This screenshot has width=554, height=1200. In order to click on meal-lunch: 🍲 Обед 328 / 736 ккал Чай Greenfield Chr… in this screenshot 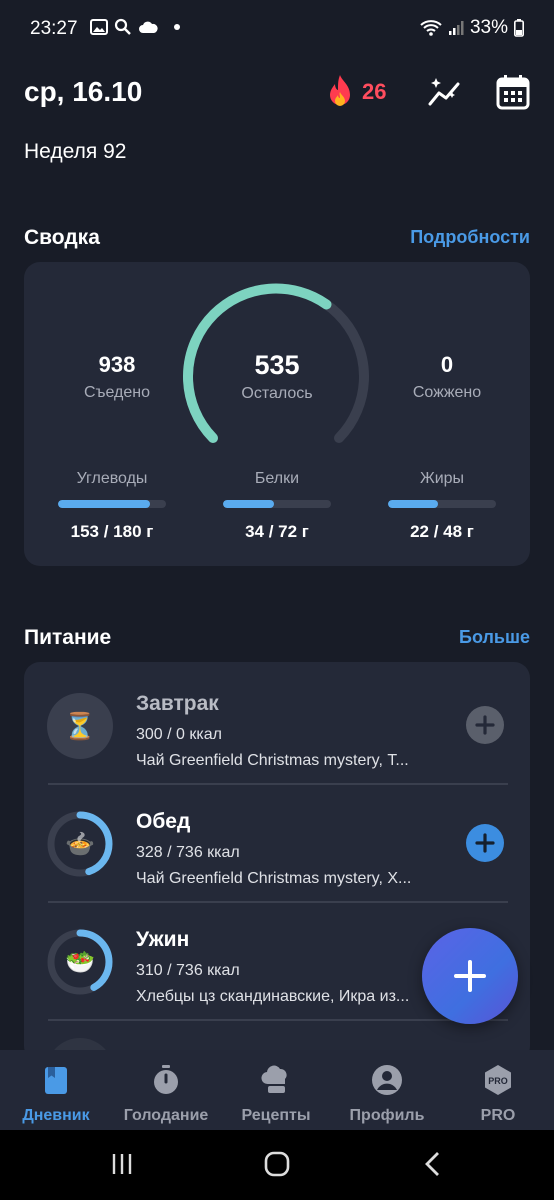, I will do `click(277, 844)`.